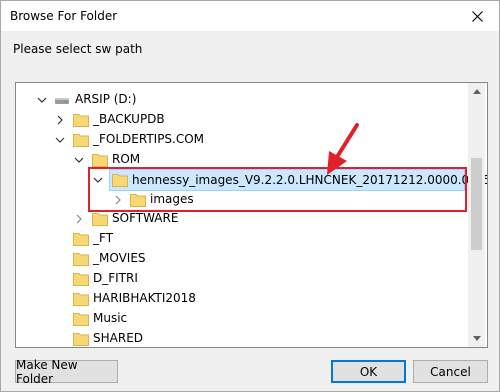  Describe the element at coordinates (149, 139) in the screenshot. I see `tree-item-label: _FOLDERTIPS.COM` at that location.